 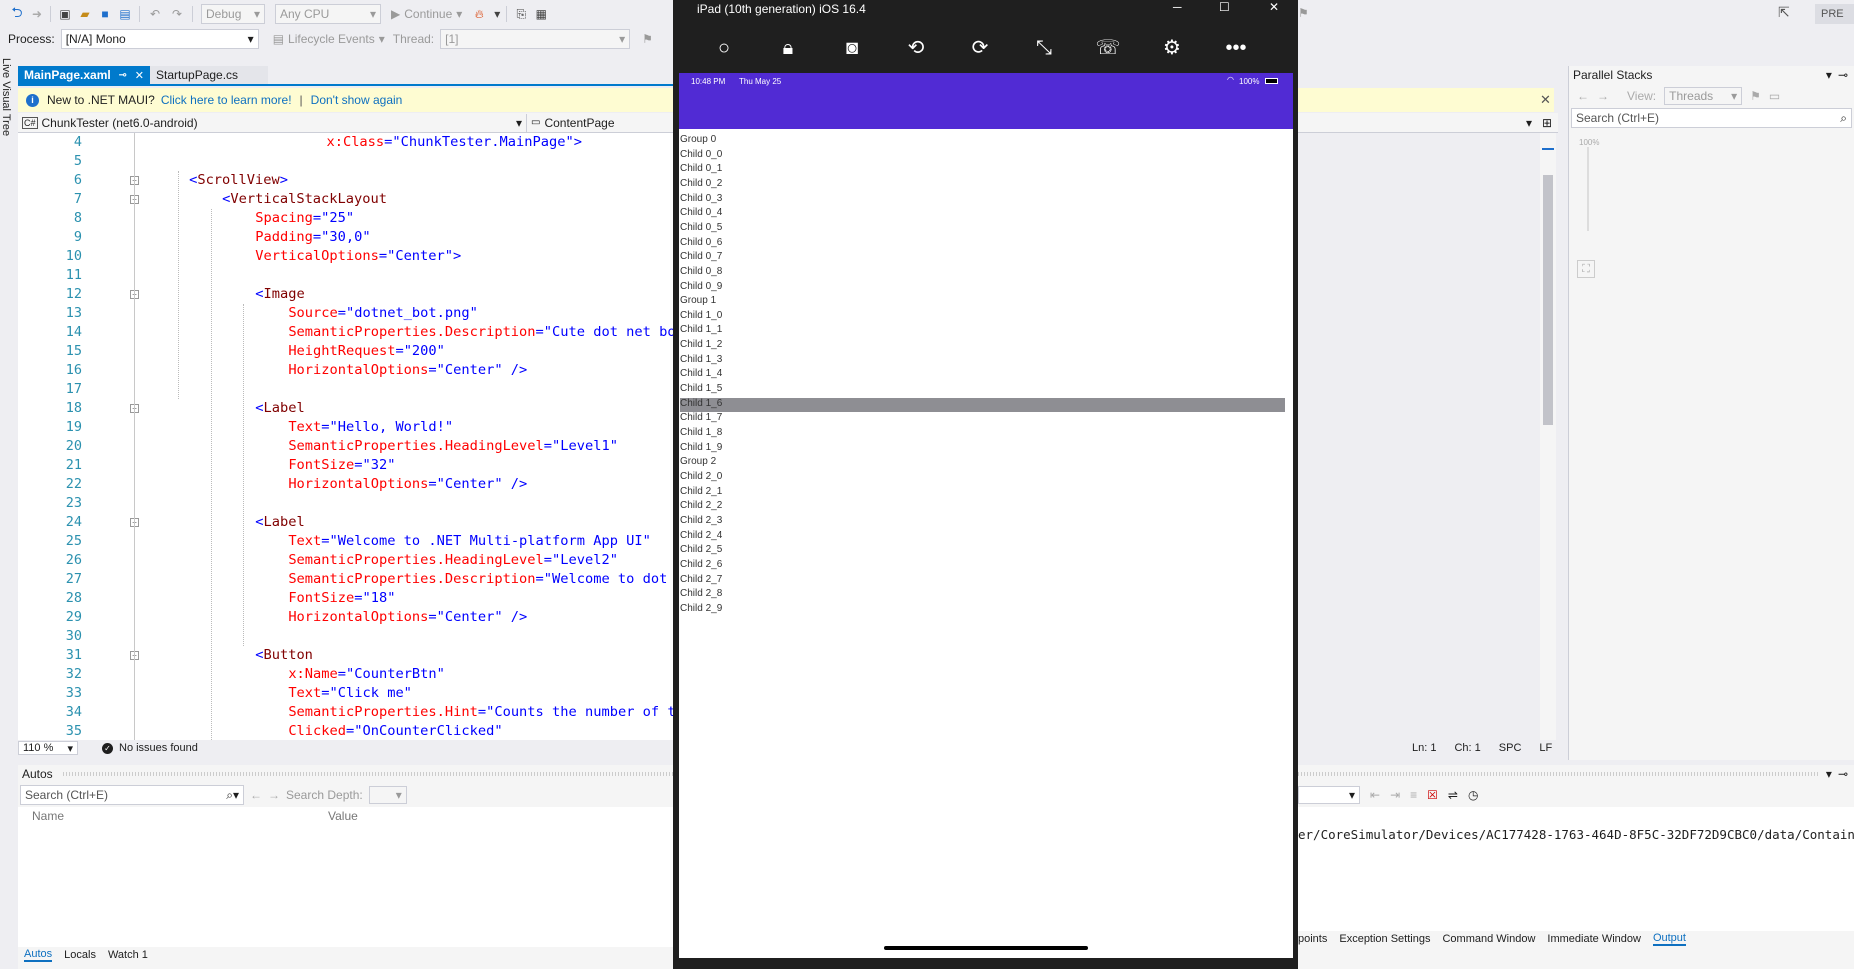 I want to click on redo-icon: ↷, so click(x=177, y=14).